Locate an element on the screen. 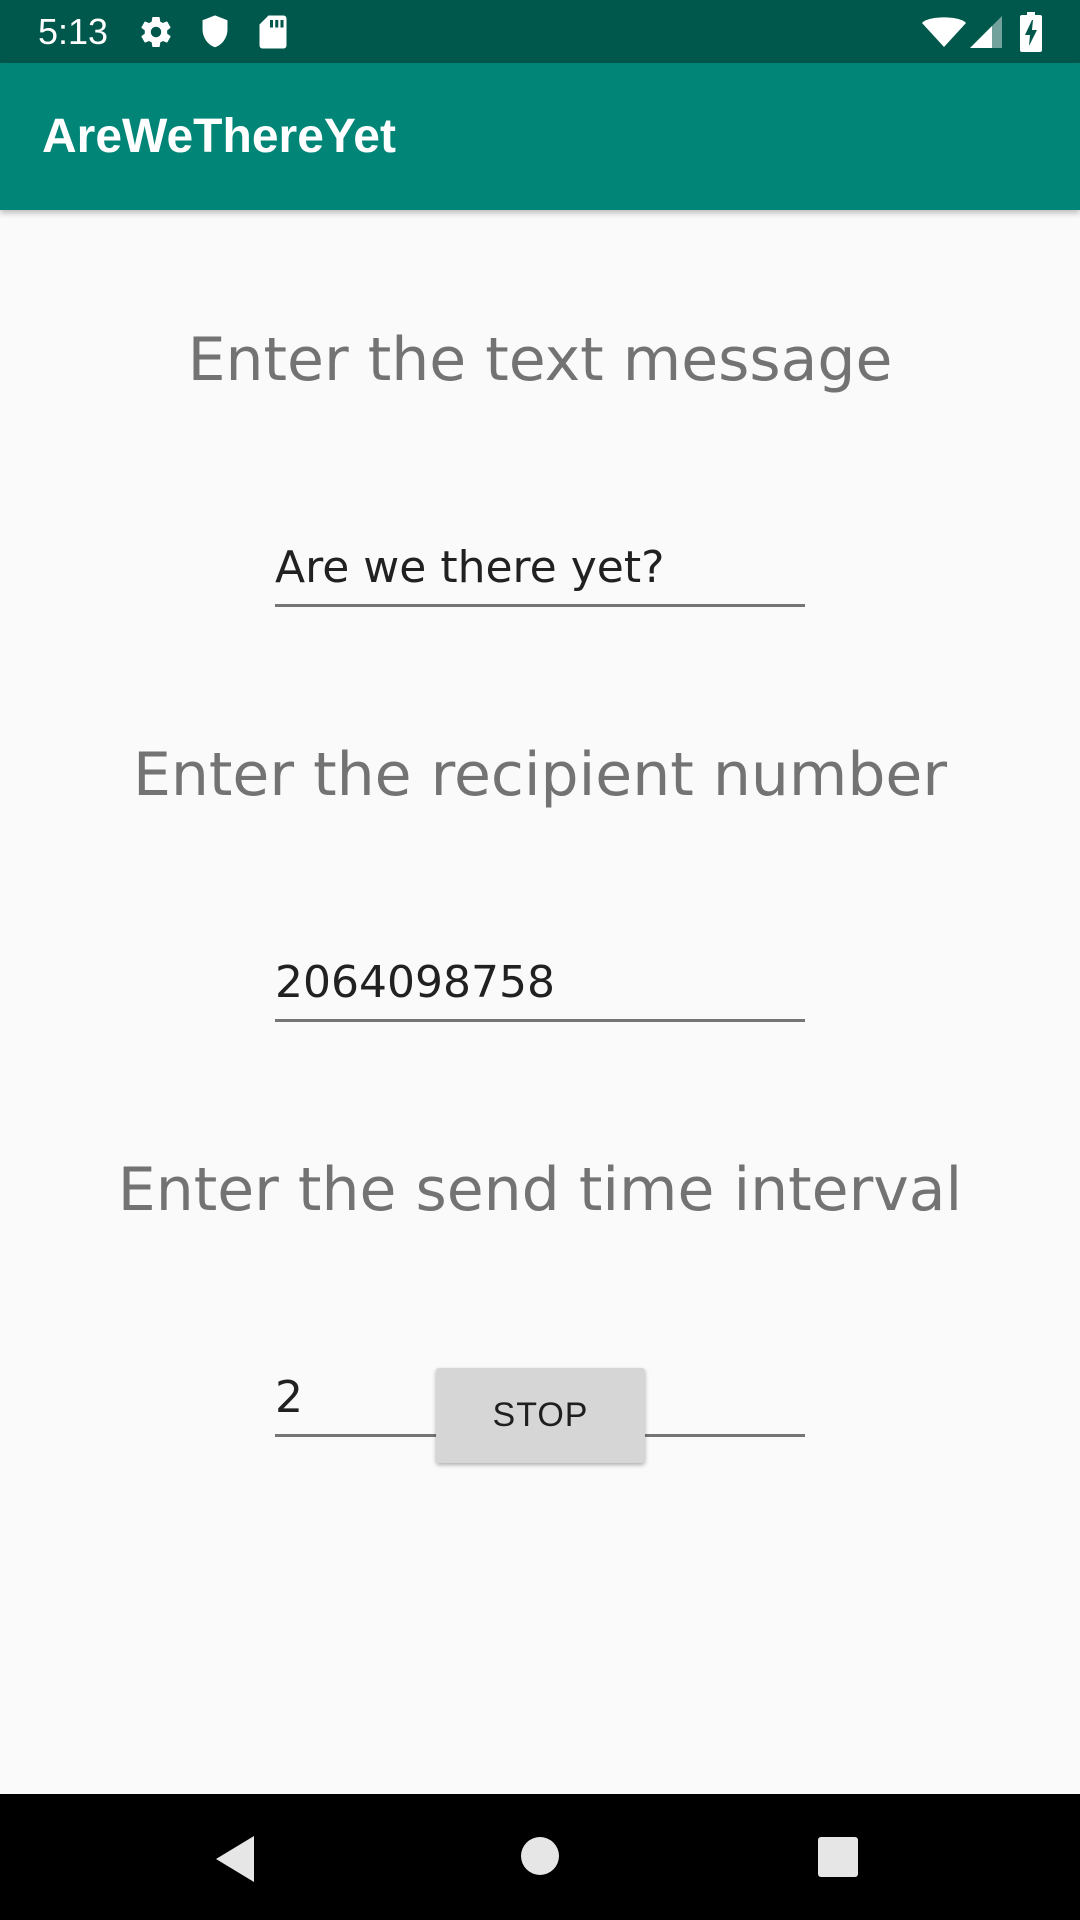  sd-card-icon is located at coordinates (273, 32).